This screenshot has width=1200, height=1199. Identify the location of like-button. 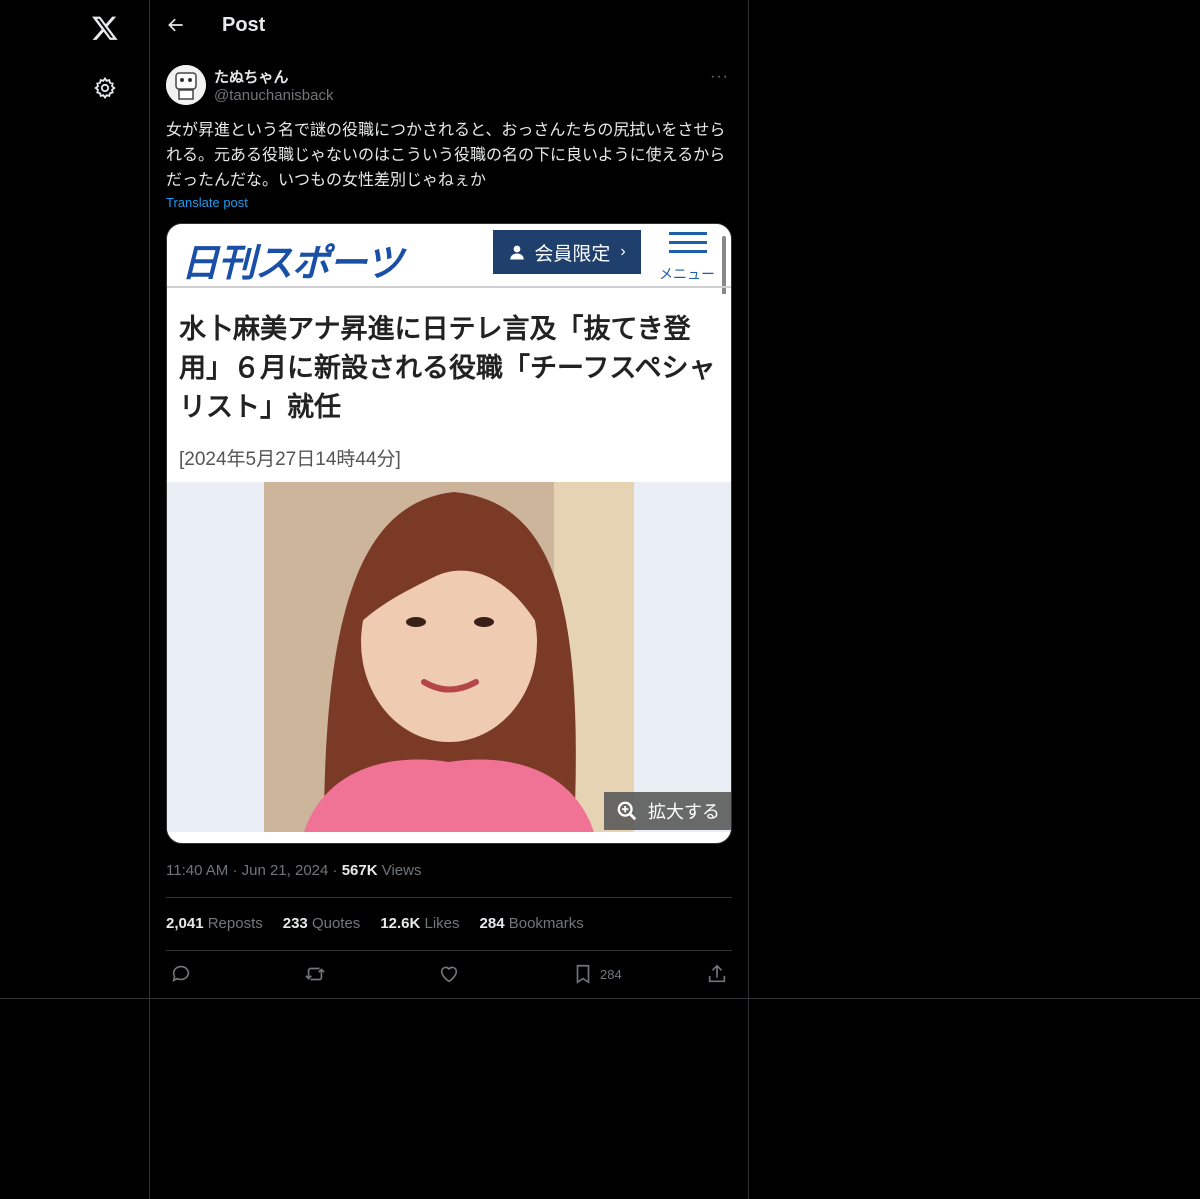
(449, 974).